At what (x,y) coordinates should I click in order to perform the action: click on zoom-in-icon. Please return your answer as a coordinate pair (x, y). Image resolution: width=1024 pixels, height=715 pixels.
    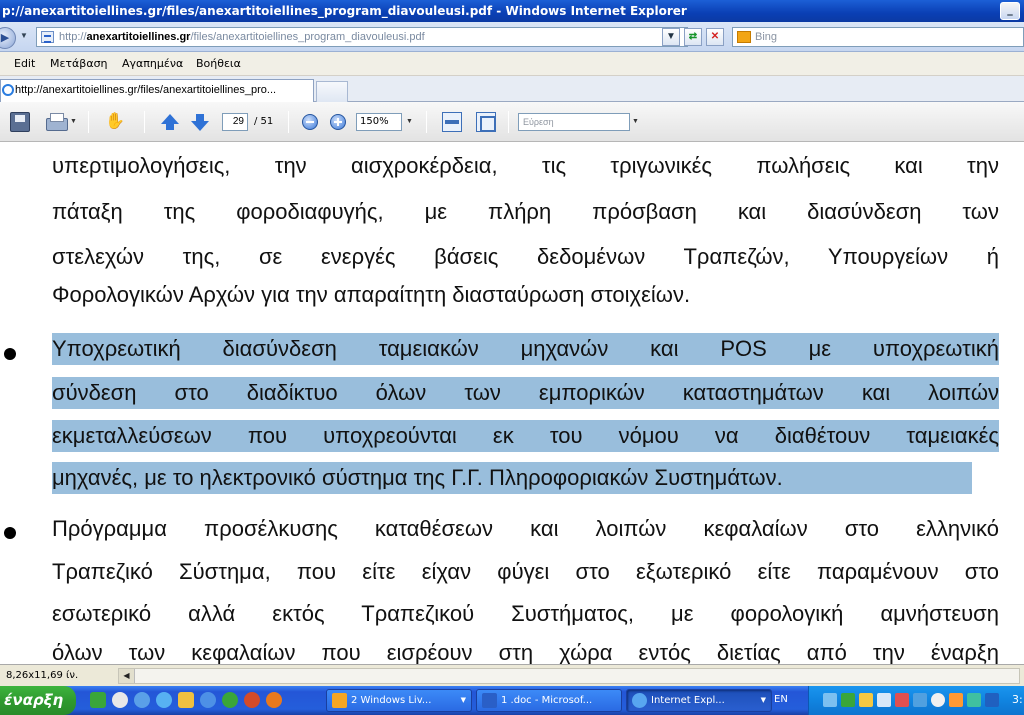
    Looking at the image, I should click on (338, 122).